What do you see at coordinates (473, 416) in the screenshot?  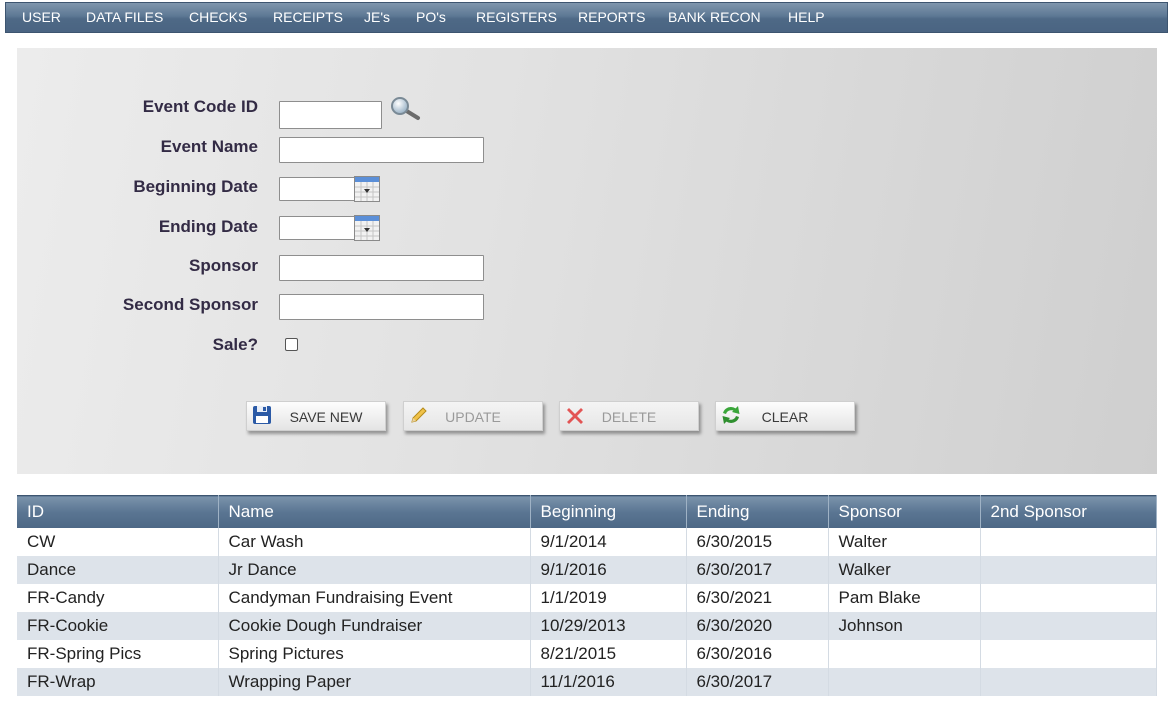 I see `update-button: UPDATE` at bounding box center [473, 416].